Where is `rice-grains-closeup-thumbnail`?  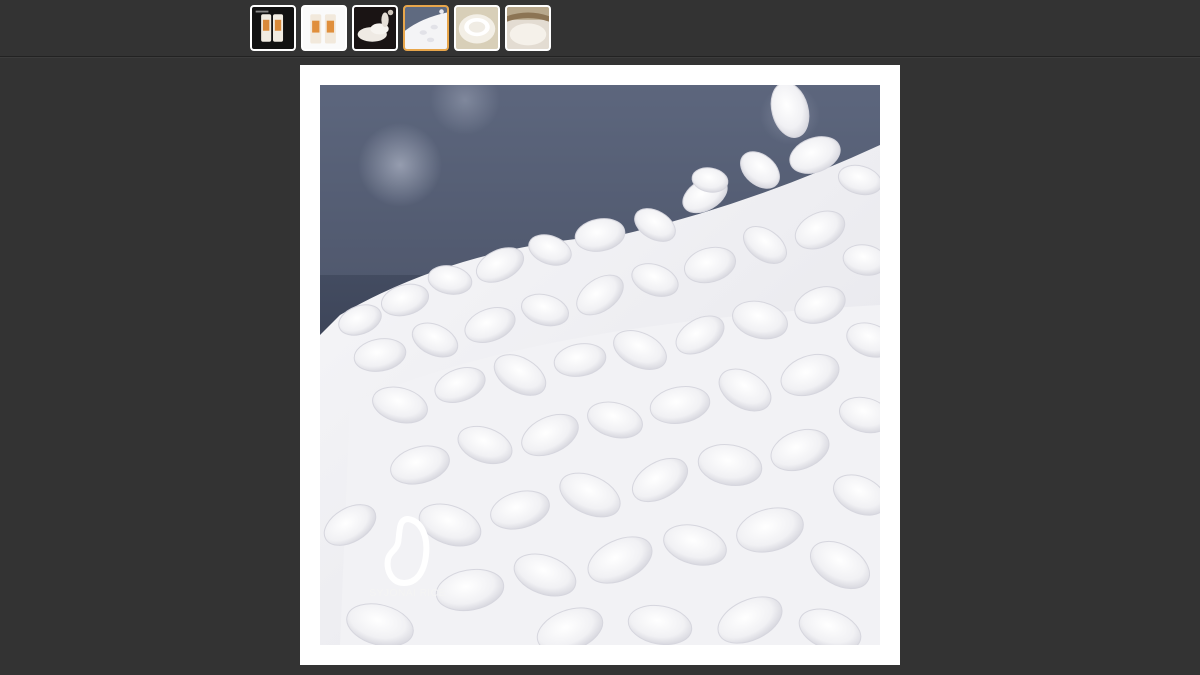
rice-grains-closeup-thumbnail is located at coordinates (426, 28).